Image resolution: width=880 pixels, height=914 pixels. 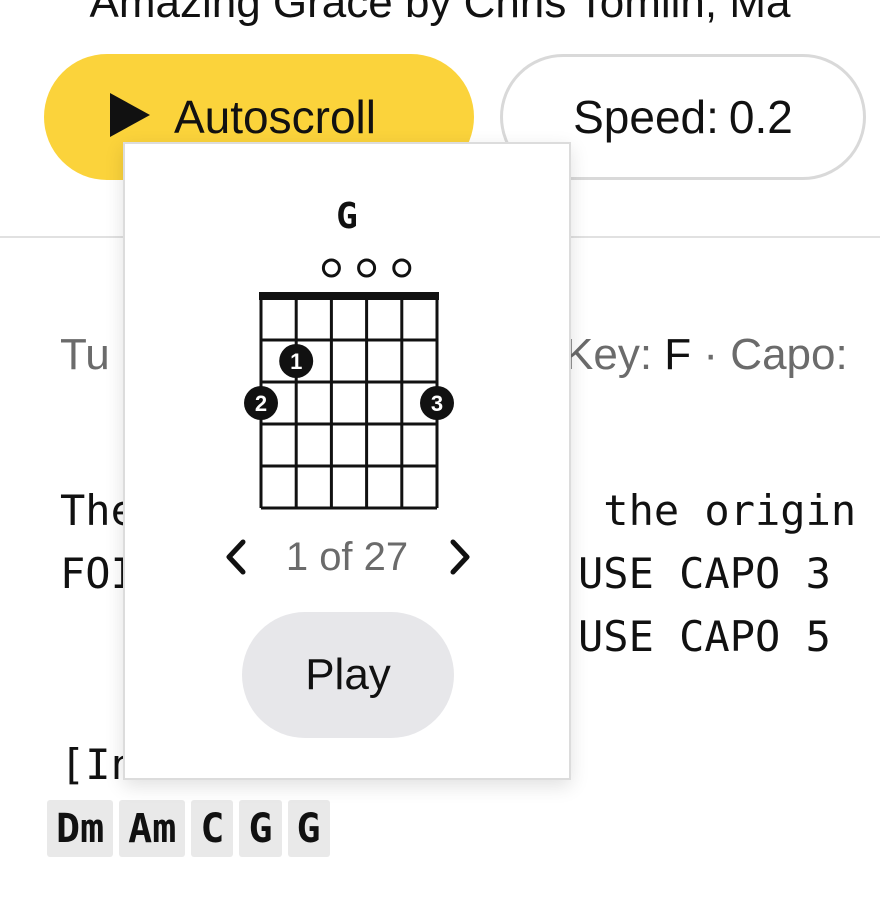 I want to click on chord-chip-am: Am, so click(x=152, y=828).